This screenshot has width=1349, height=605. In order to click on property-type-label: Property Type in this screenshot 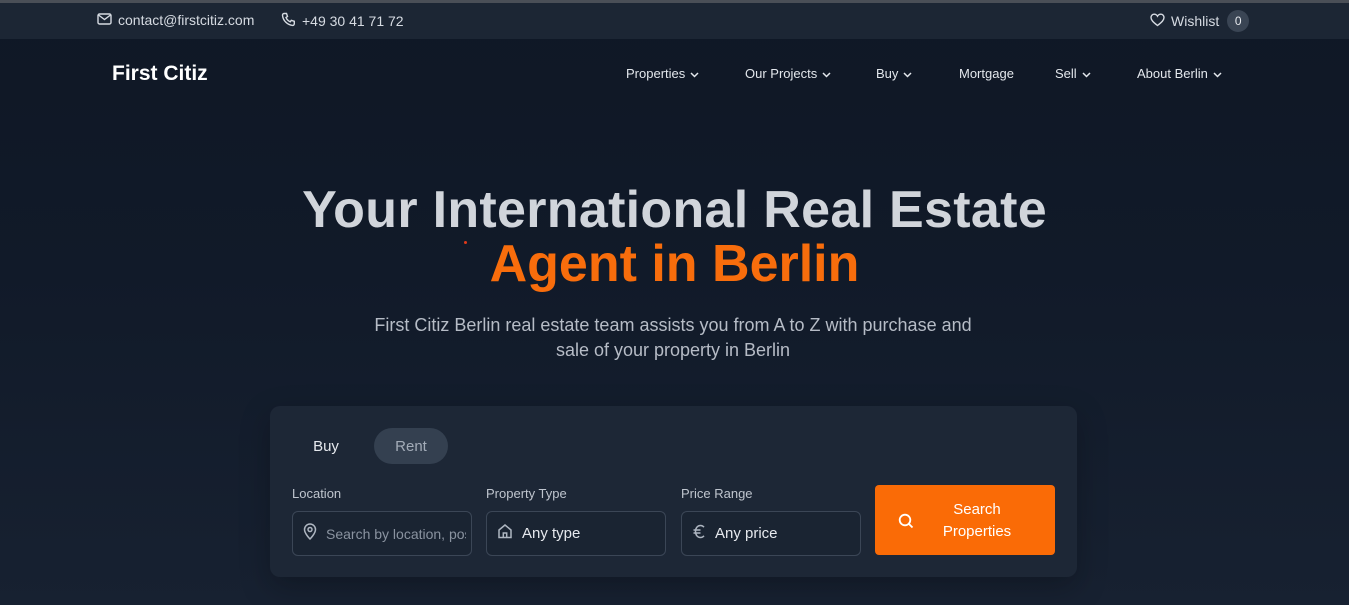, I will do `click(526, 493)`.